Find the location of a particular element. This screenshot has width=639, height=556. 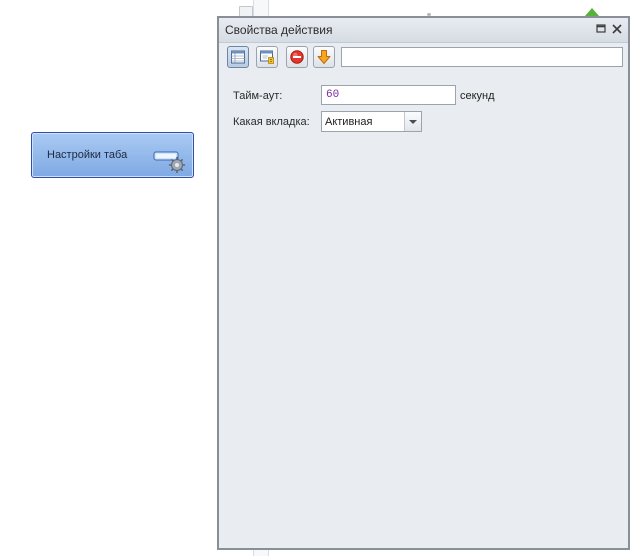

timeout-input is located at coordinates (388, 95).